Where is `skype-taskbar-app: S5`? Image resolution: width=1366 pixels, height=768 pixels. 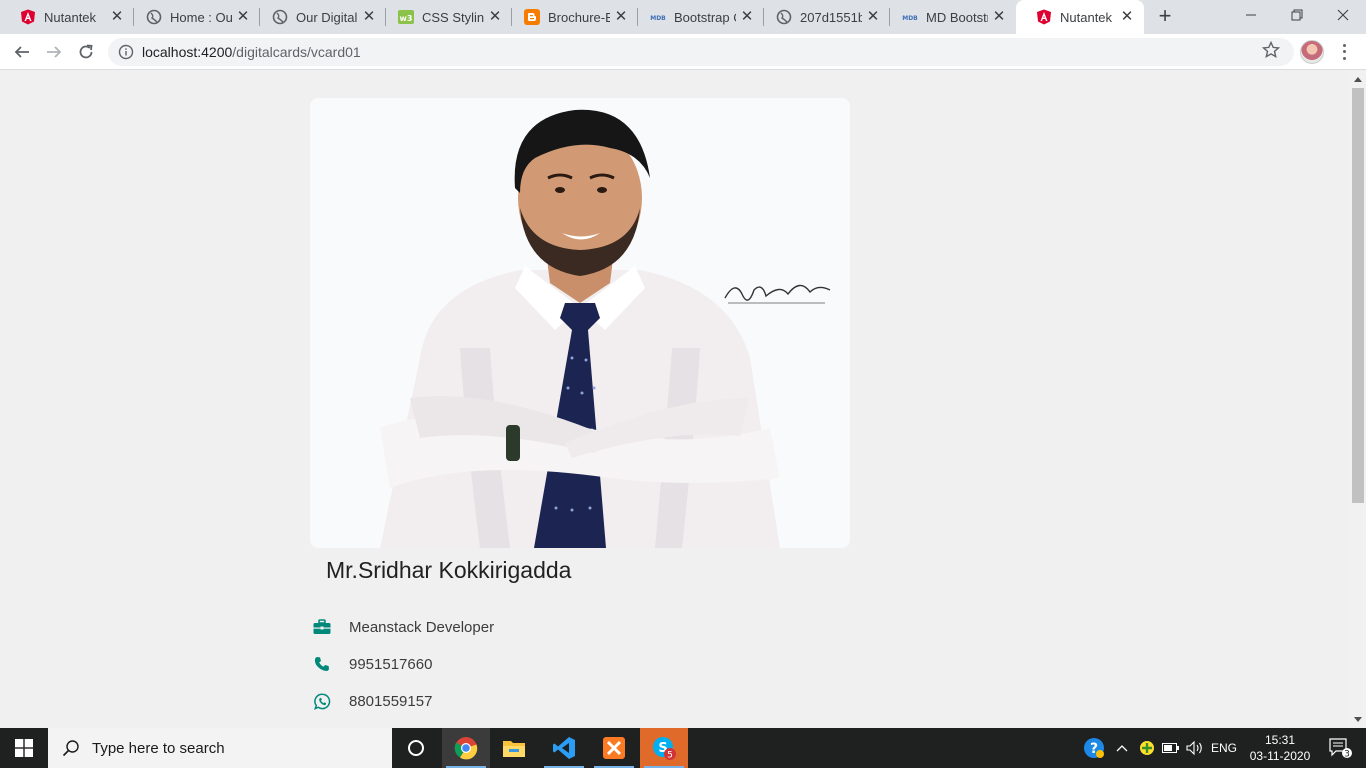 skype-taskbar-app: S5 is located at coordinates (664, 748).